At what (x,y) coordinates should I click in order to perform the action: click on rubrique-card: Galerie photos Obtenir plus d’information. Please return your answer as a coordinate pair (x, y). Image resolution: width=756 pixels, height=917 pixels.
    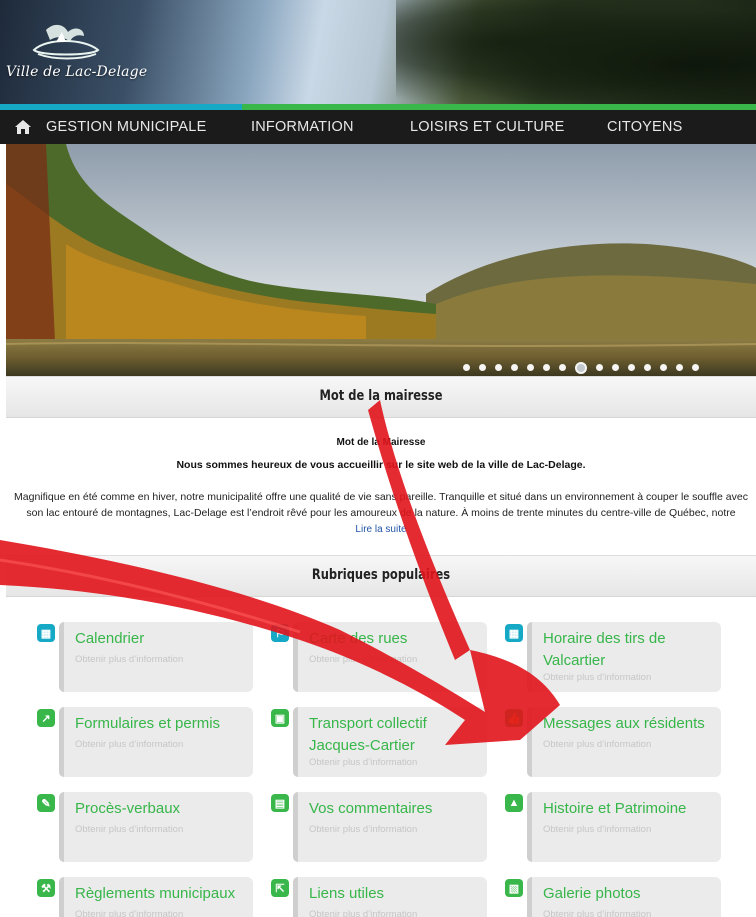
    Looking at the image, I should click on (624, 897).